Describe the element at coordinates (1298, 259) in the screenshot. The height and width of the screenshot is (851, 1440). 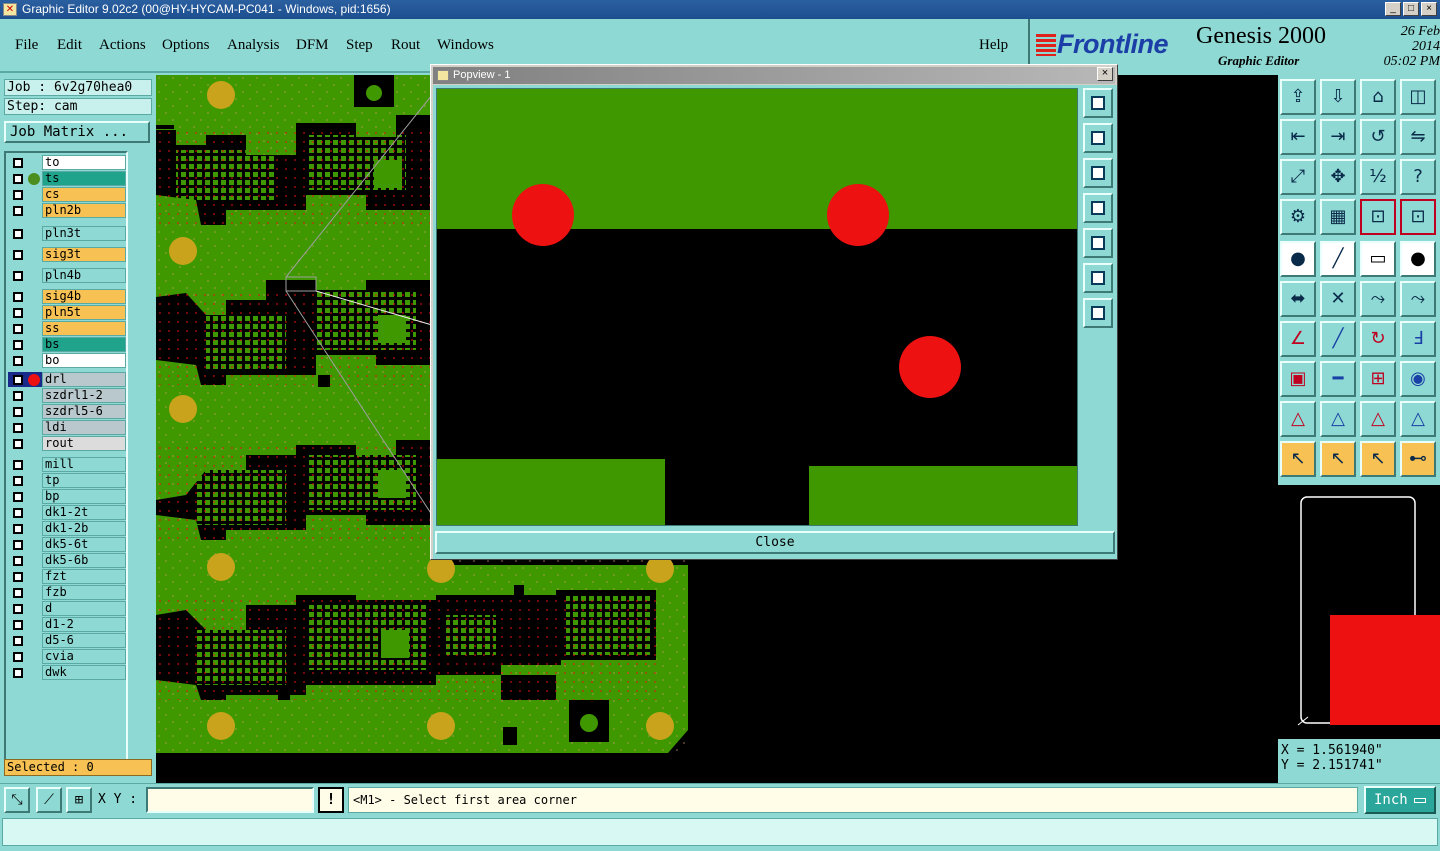
I see `add-pad-icon: ●` at that location.